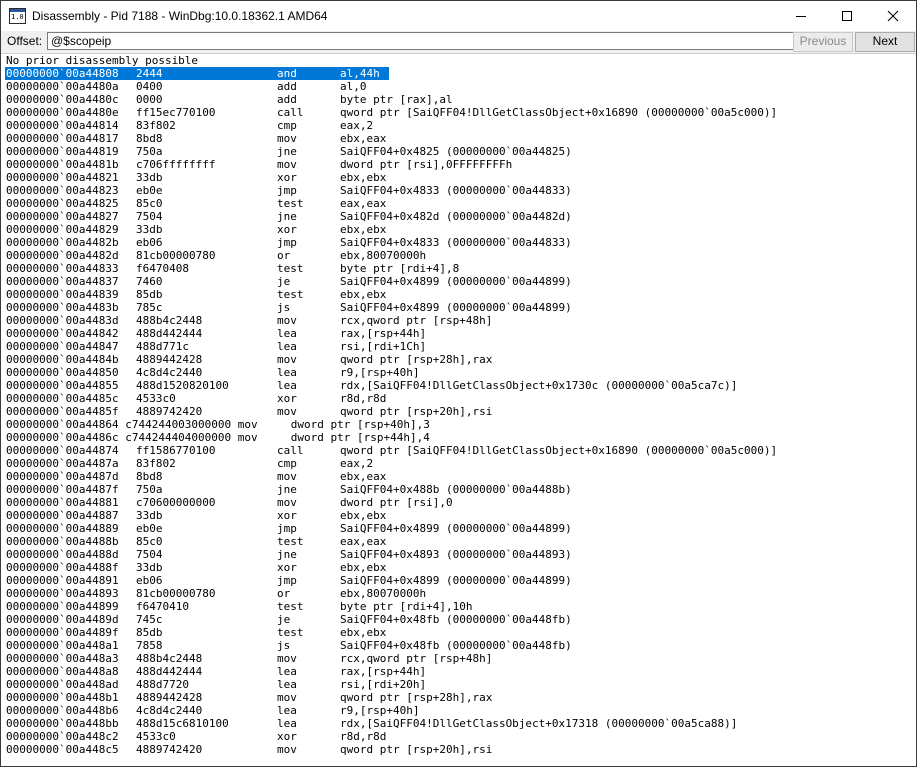  What do you see at coordinates (847, 16) in the screenshot?
I see `maximize-button` at bounding box center [847, 16].